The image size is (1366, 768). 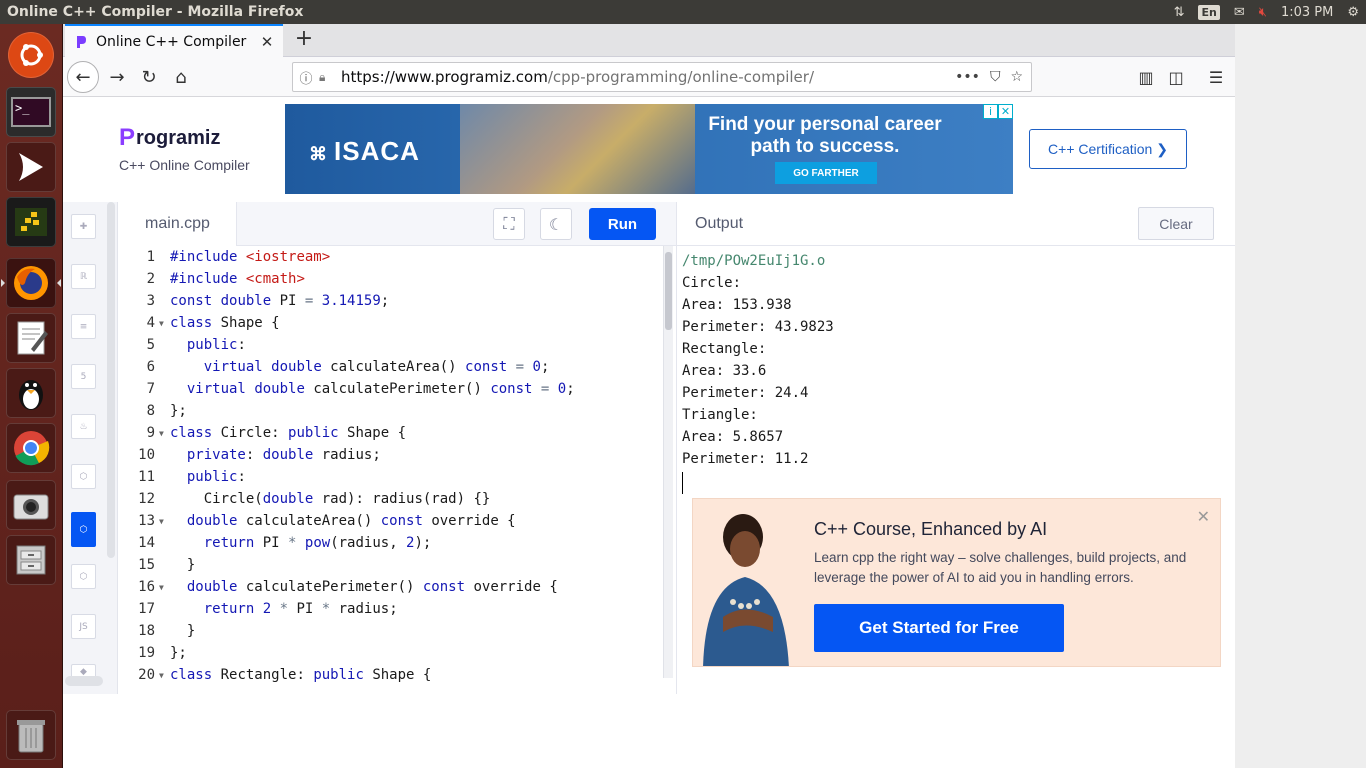 What do you see at coordinates (939, 628) in the screenshot?
I see `get-started-button: Get Started for Free` at bounding box center [939, 628].